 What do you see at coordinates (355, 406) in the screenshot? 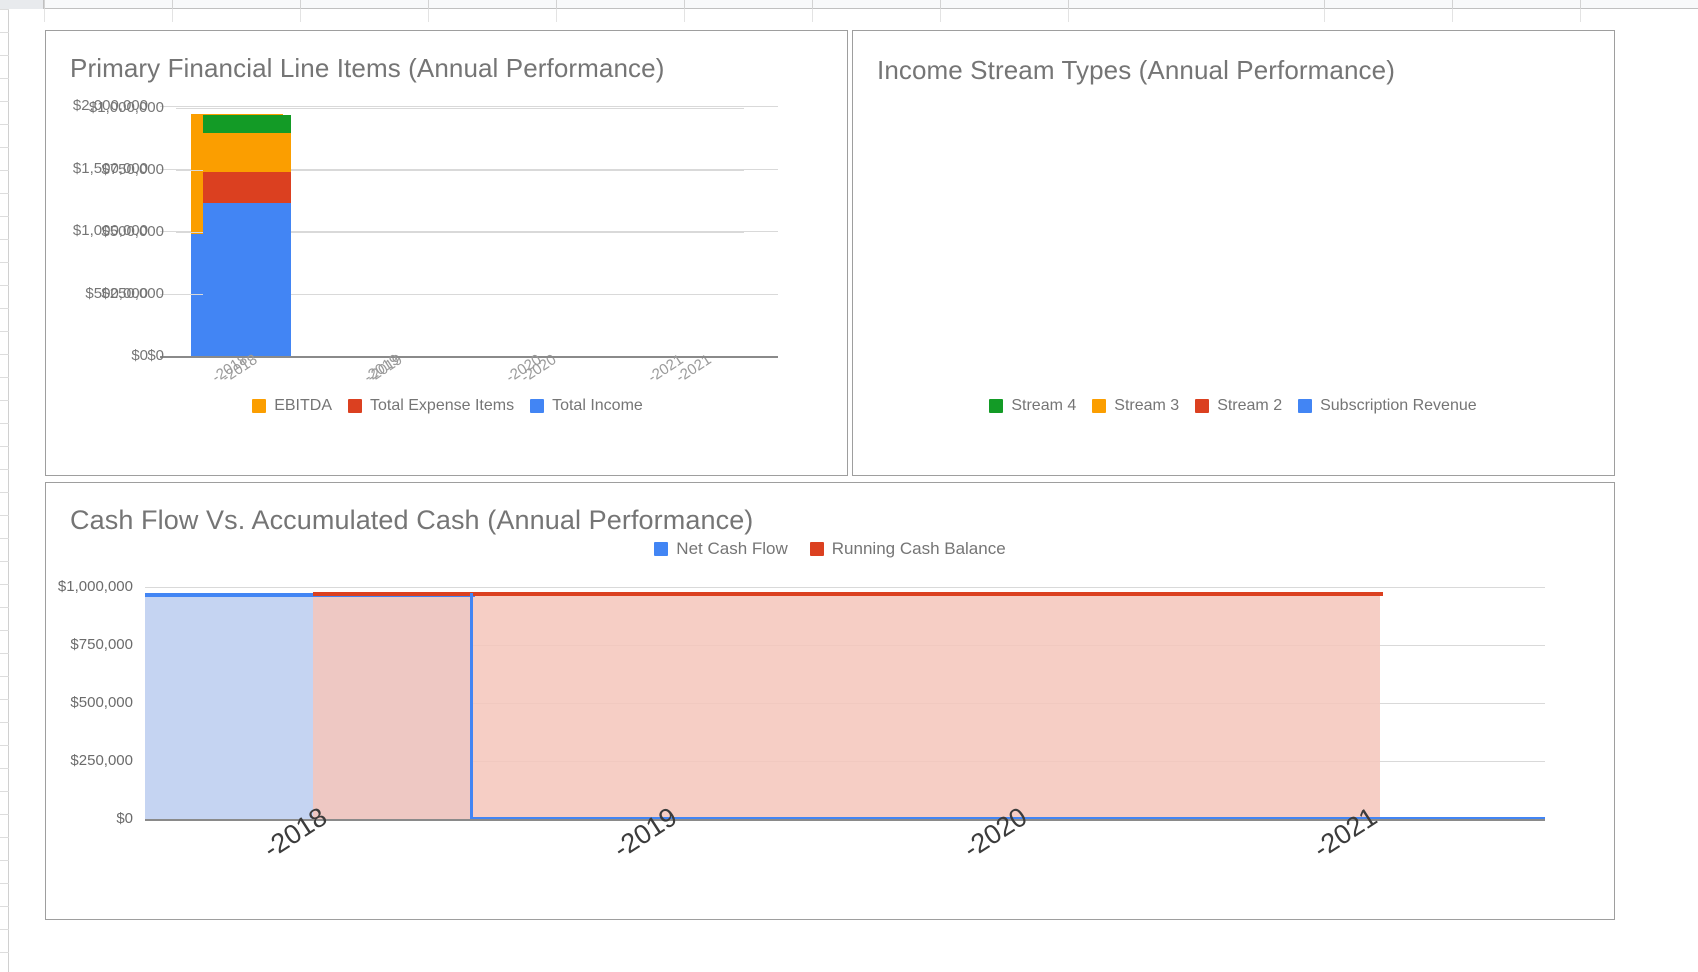
I see `legend-swatch-total-expense-items` at bounding box center [355, 406].